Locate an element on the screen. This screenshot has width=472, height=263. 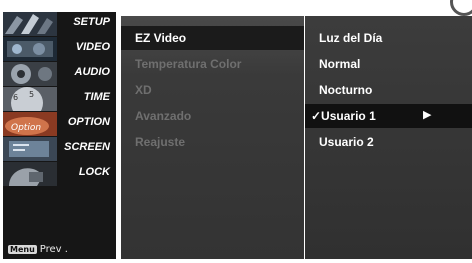
setup-icon is located at coordinates (30, 24).